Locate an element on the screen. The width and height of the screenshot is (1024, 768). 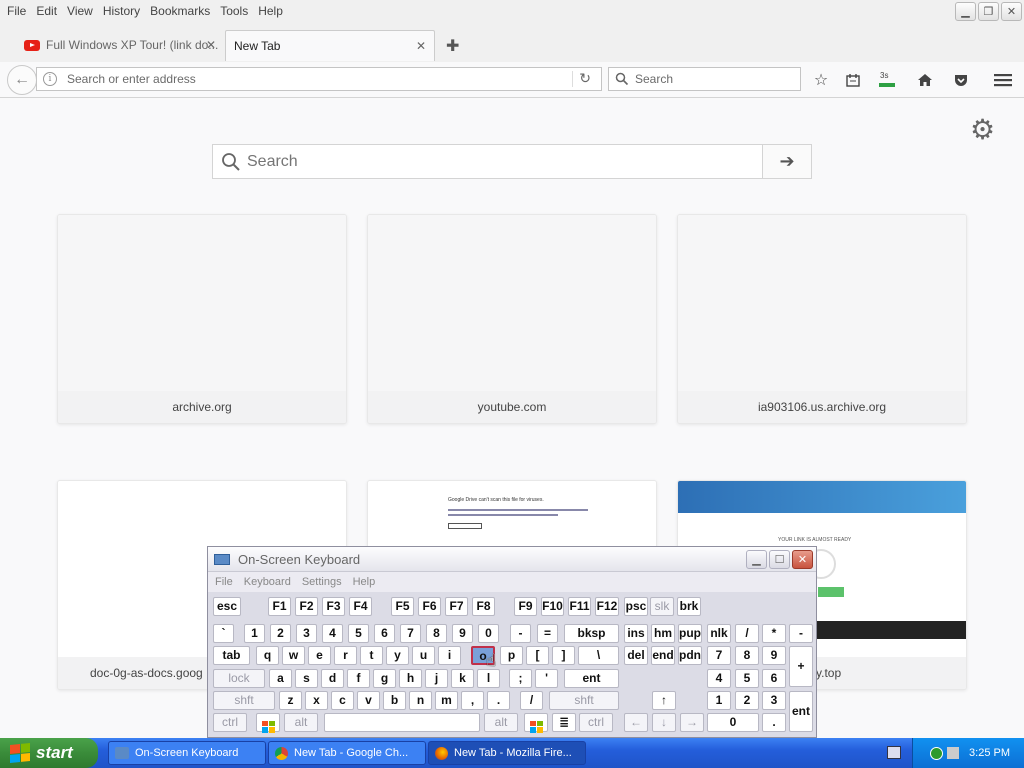
search-go-arrow-icon: ➔ is located at coordinates (786, 161).